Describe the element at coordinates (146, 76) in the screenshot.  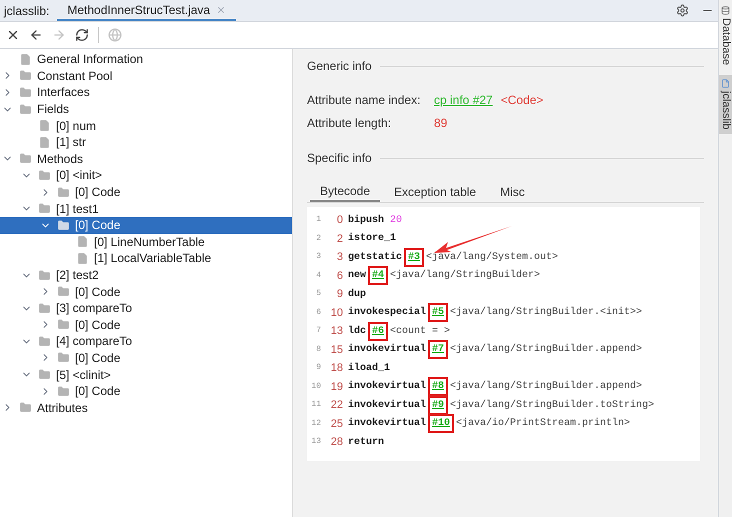
I see `tree-item: Constant Pool` at that location.